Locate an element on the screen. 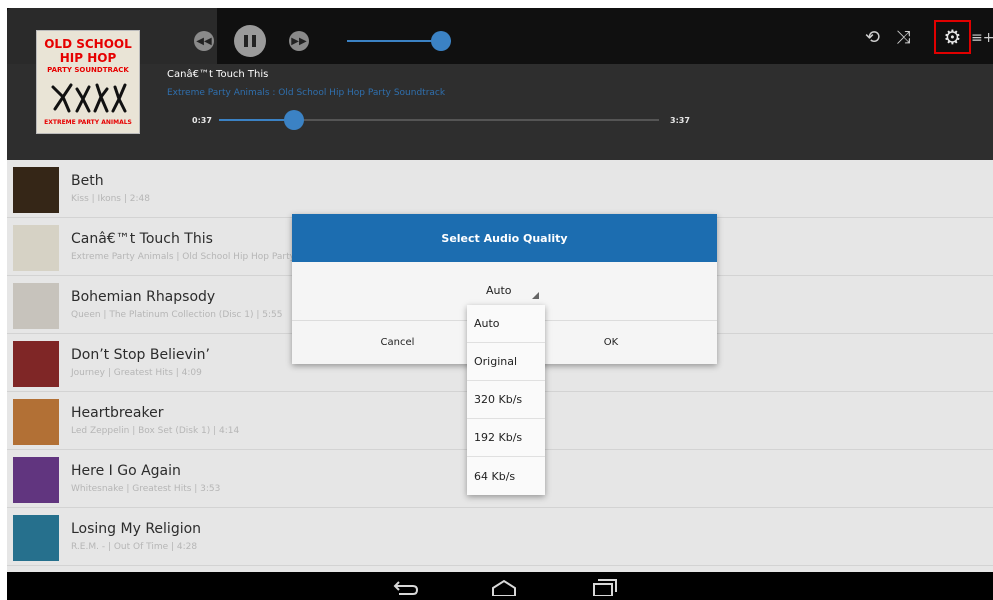 Image resolution: width=993 pixels, height=600 pixels. quality-option-64: 64 Kb/s is located at coordinates (506, 476).